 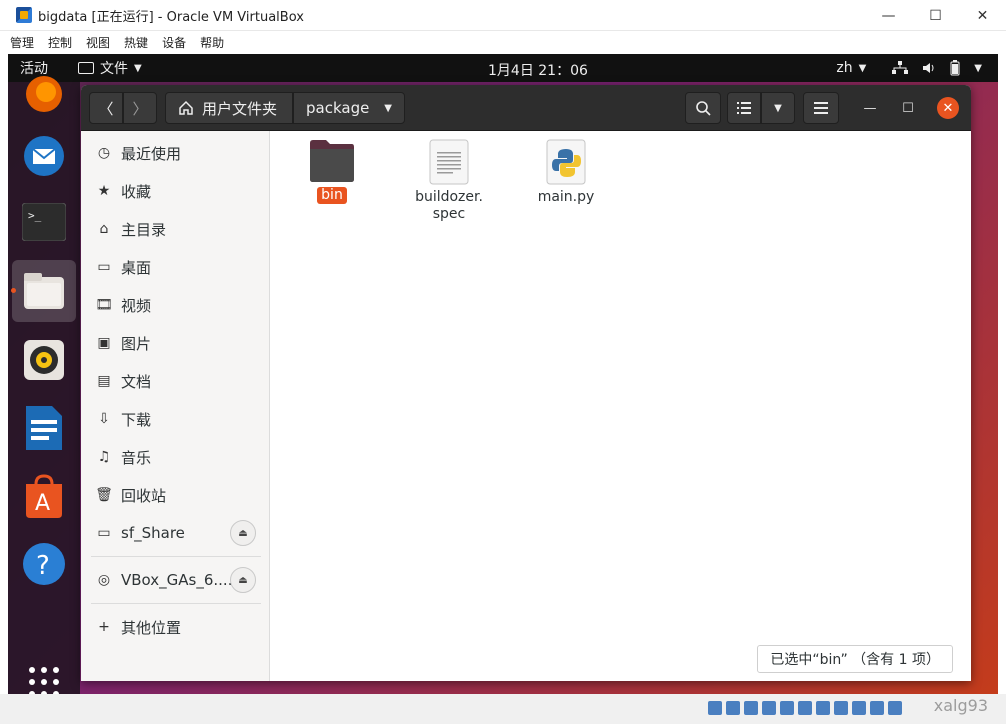 What do you see at coordinates (982, 15) in the screenshot?
I see `host-close-button: ✕` at bounding box center [982, 15].